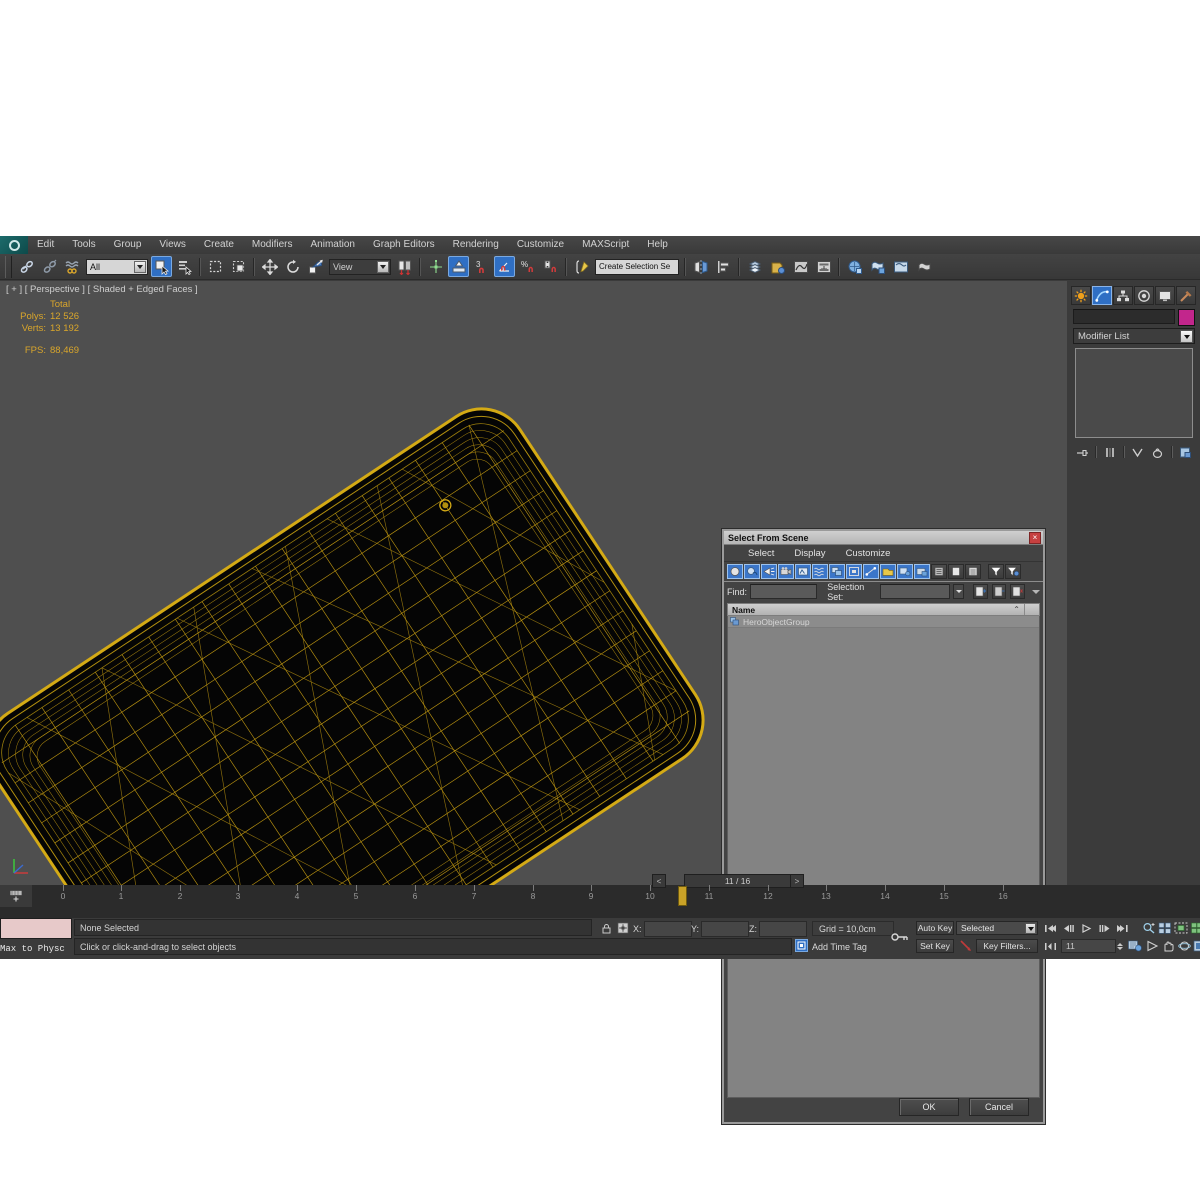 Image resolution: width=1200 pixels, height=1200 pixels. I want to click on edit-named-selection-sets-icon, so click(581, 266).